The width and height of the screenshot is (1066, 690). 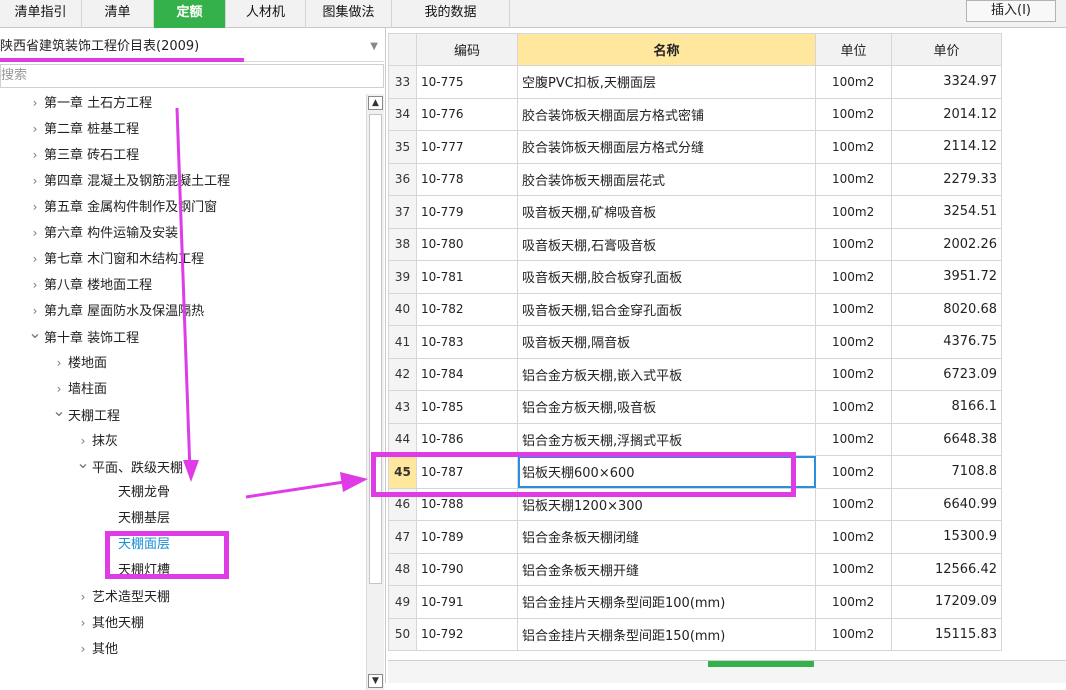 I want to click on name-cell: 吸音板天棚,矿棉吸音板, so click(x=666, y=212).